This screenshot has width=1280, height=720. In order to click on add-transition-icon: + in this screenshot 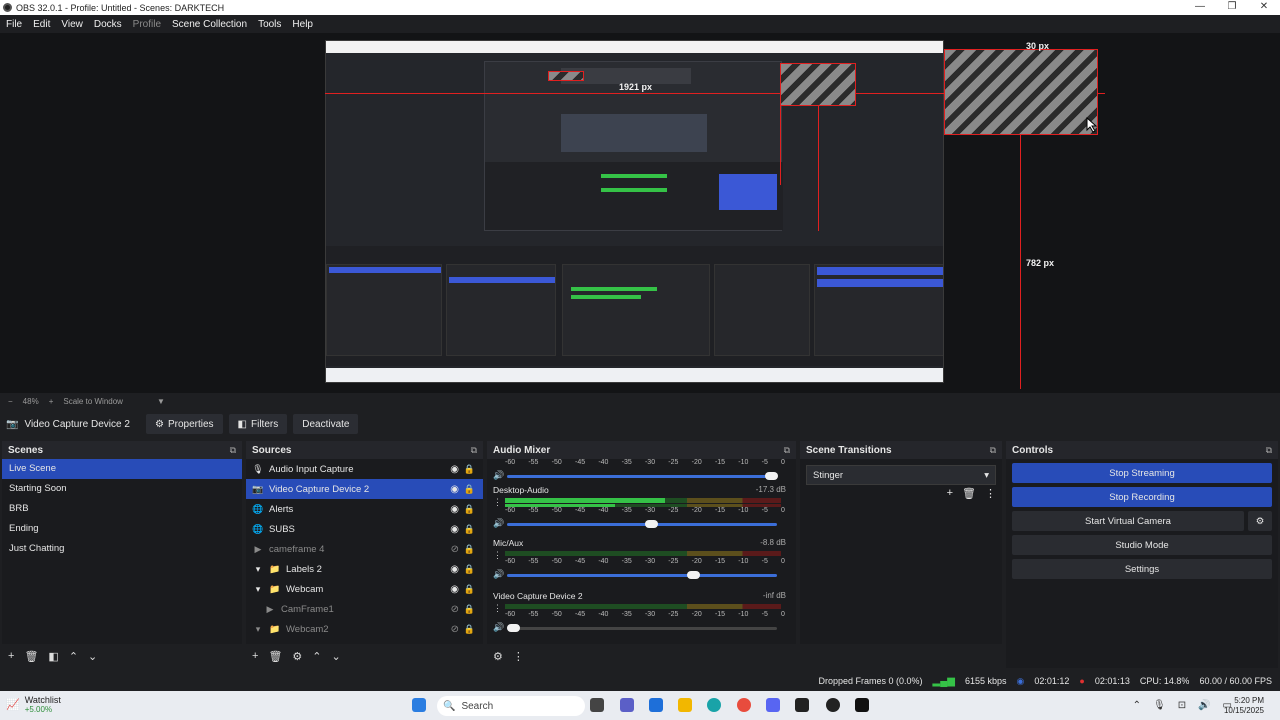, I will do `click(950, 493)`.